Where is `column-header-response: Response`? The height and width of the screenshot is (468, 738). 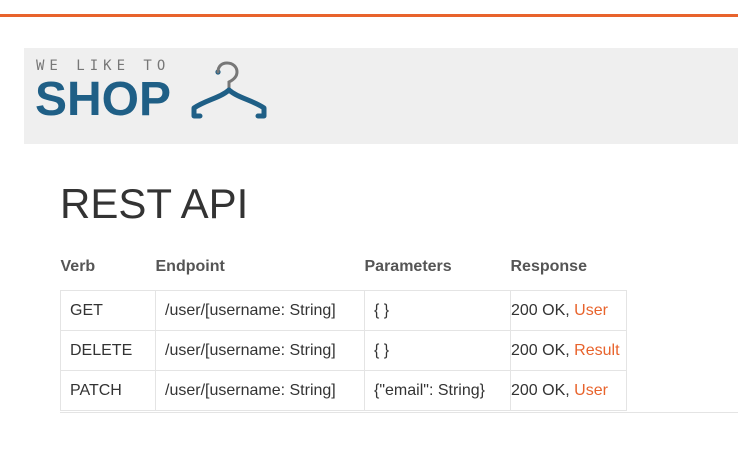 column-header-response: Response is located at coordinates (548, 266).